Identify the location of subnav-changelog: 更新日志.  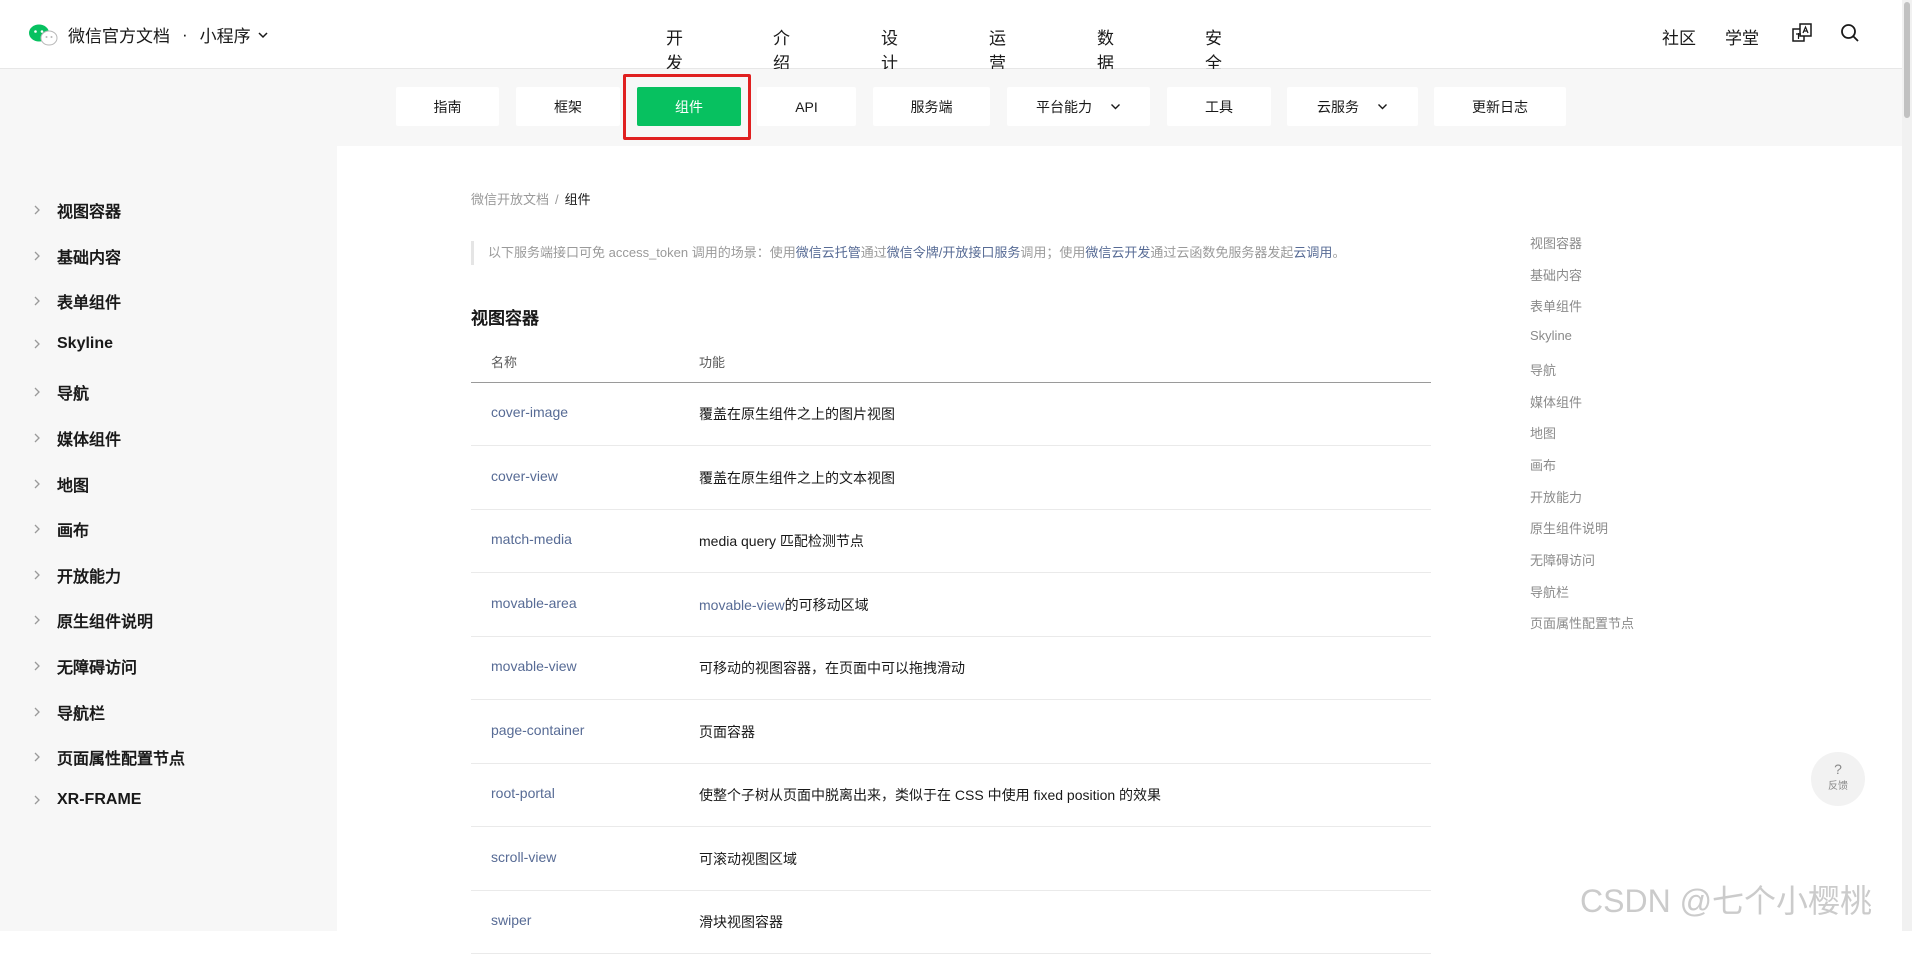
(1500, 106).